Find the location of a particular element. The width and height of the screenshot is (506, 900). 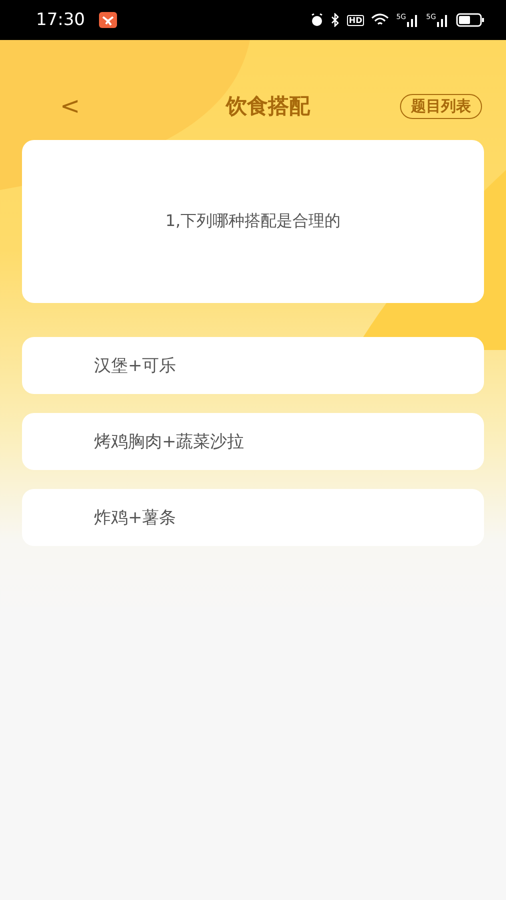

page-title: 饮食搭配 is located at coordinates (268, 106).